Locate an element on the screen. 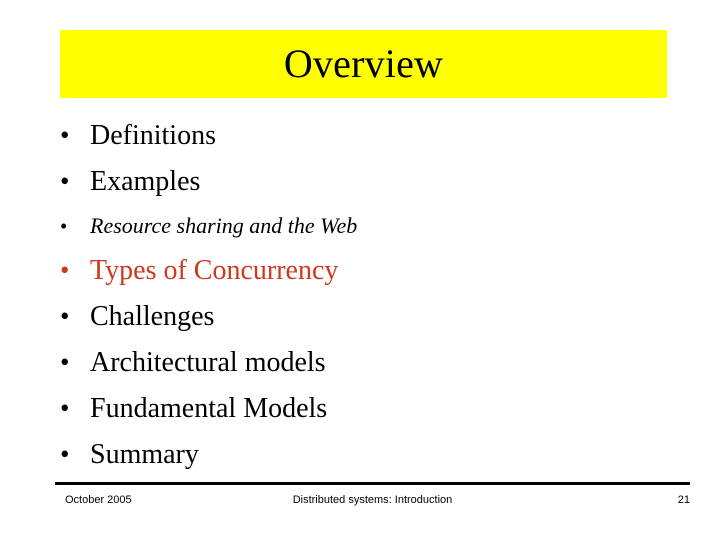 The image size is (720, 540). list-item-label: Challenges is located at coordinates (152, 316).